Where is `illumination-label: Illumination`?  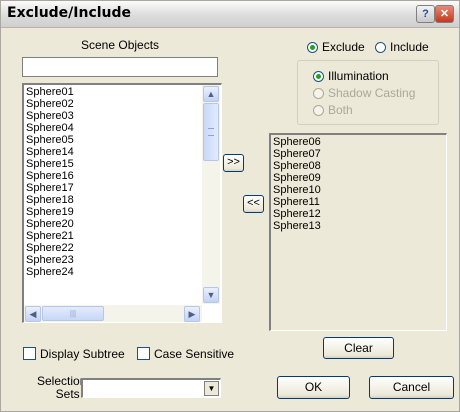
illumination-label: Illumination is located at coordinates (358, 76).